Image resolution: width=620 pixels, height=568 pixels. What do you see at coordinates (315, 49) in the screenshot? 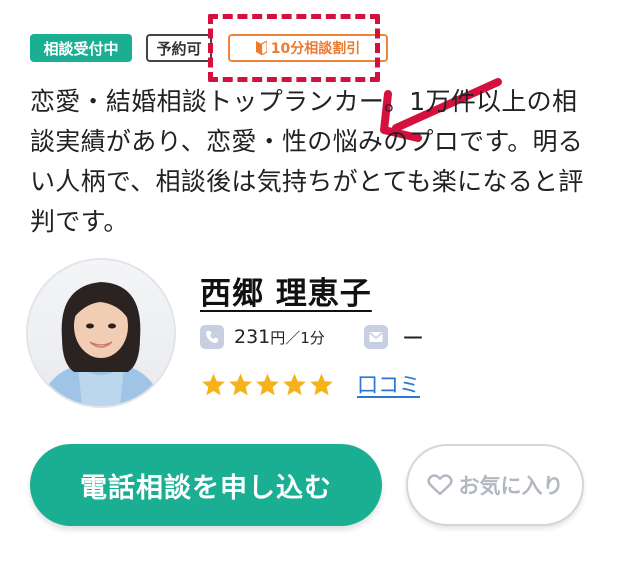
I see `discount-badge-label: 10分相談割引` at bounding box center [315, 49].